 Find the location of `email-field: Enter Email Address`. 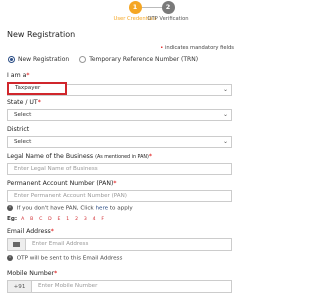

email-field: Enter Email Address is located at coordinates (119, 244).